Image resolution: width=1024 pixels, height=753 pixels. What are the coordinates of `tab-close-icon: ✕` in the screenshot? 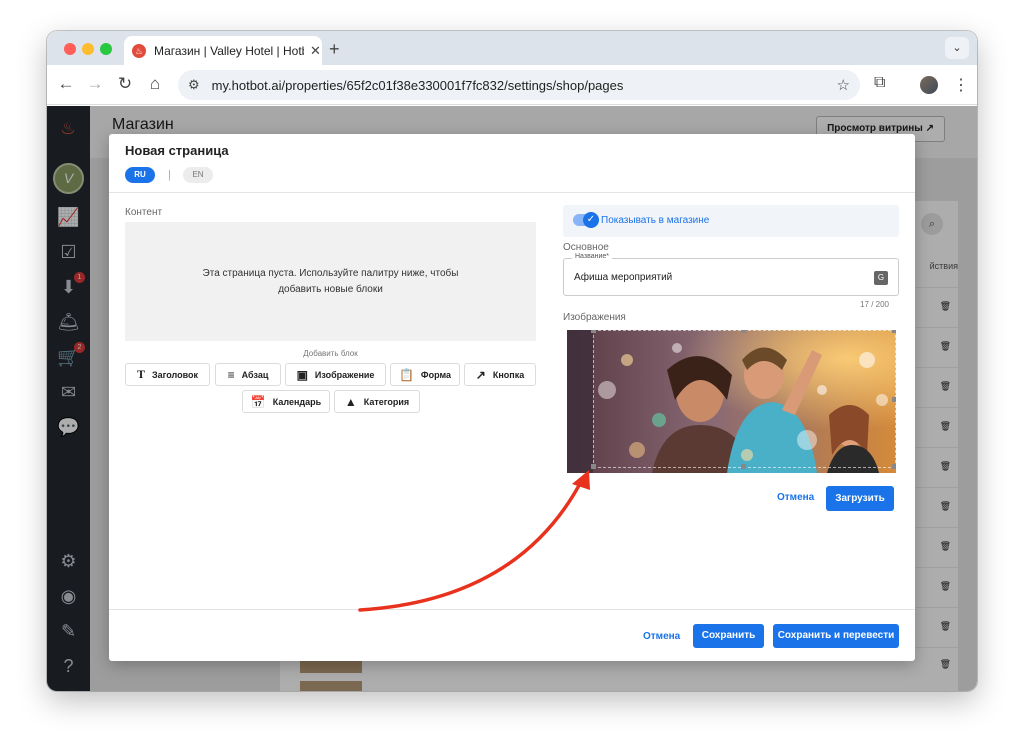 It's located at (315, 51).